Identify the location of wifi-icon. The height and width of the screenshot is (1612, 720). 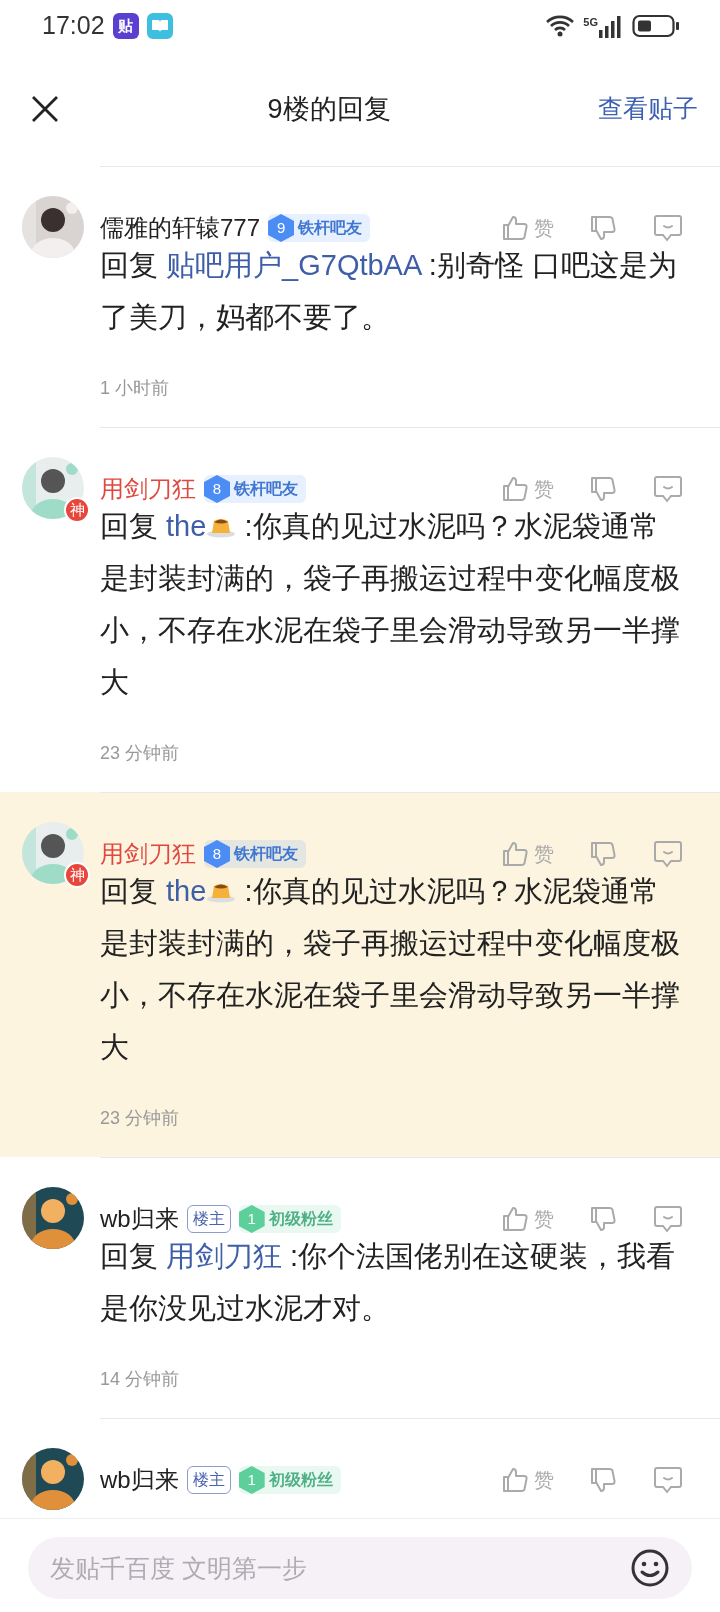
(560, 26).